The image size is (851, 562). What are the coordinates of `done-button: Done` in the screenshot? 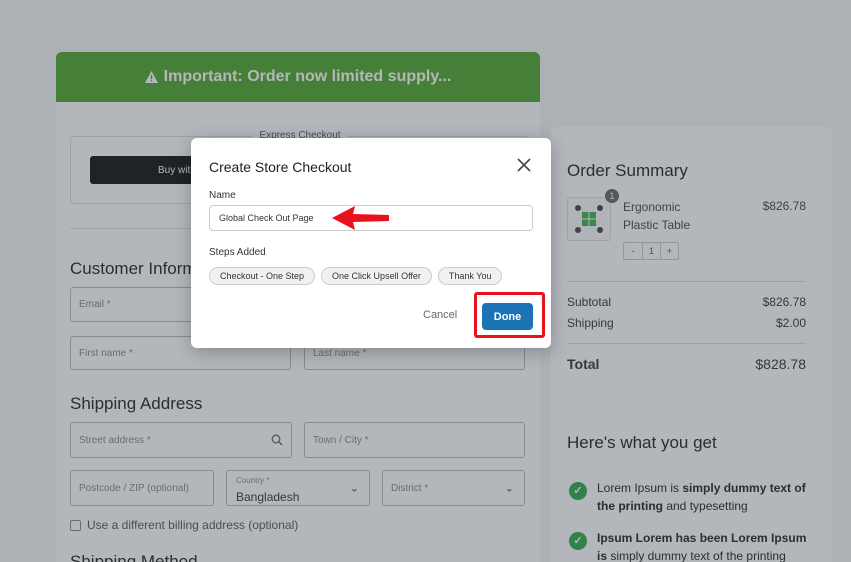 It's located at (507, 316).